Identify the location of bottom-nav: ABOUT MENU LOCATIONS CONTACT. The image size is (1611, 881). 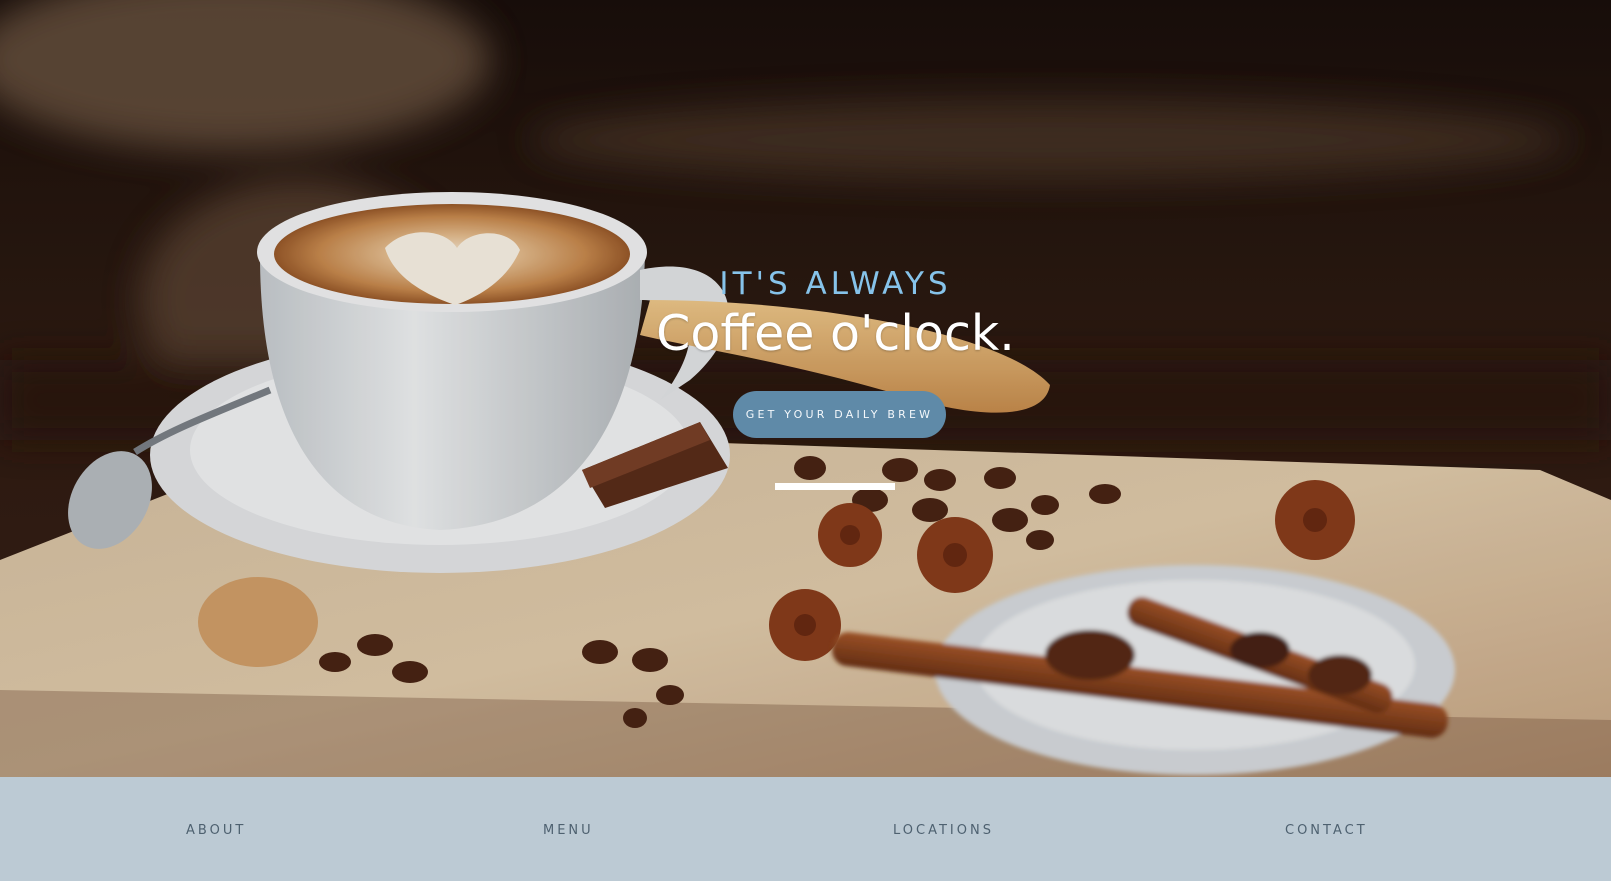
(805, 829).